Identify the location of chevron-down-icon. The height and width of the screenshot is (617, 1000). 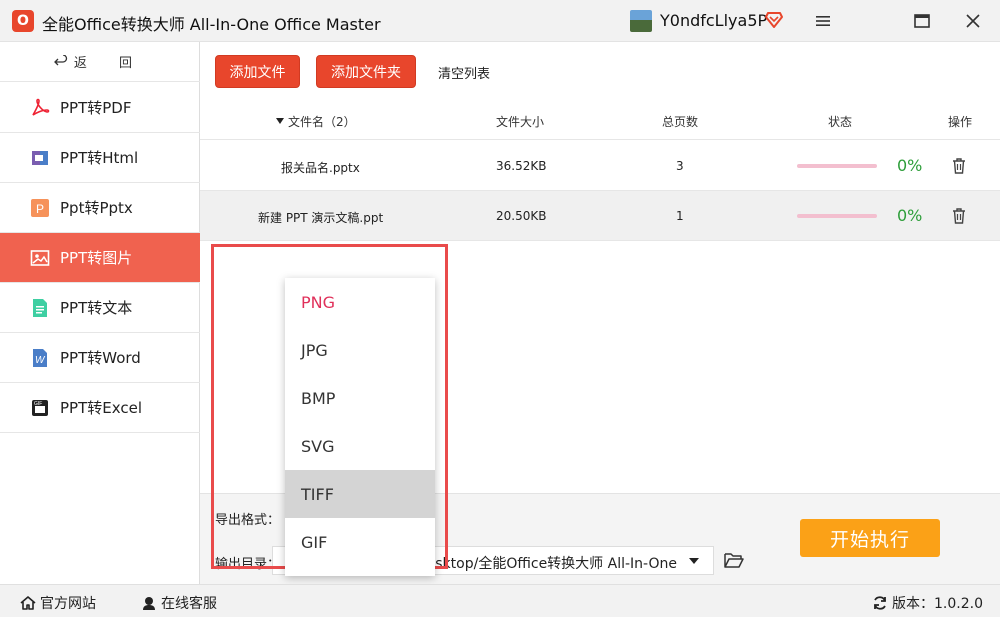
(694, 561).